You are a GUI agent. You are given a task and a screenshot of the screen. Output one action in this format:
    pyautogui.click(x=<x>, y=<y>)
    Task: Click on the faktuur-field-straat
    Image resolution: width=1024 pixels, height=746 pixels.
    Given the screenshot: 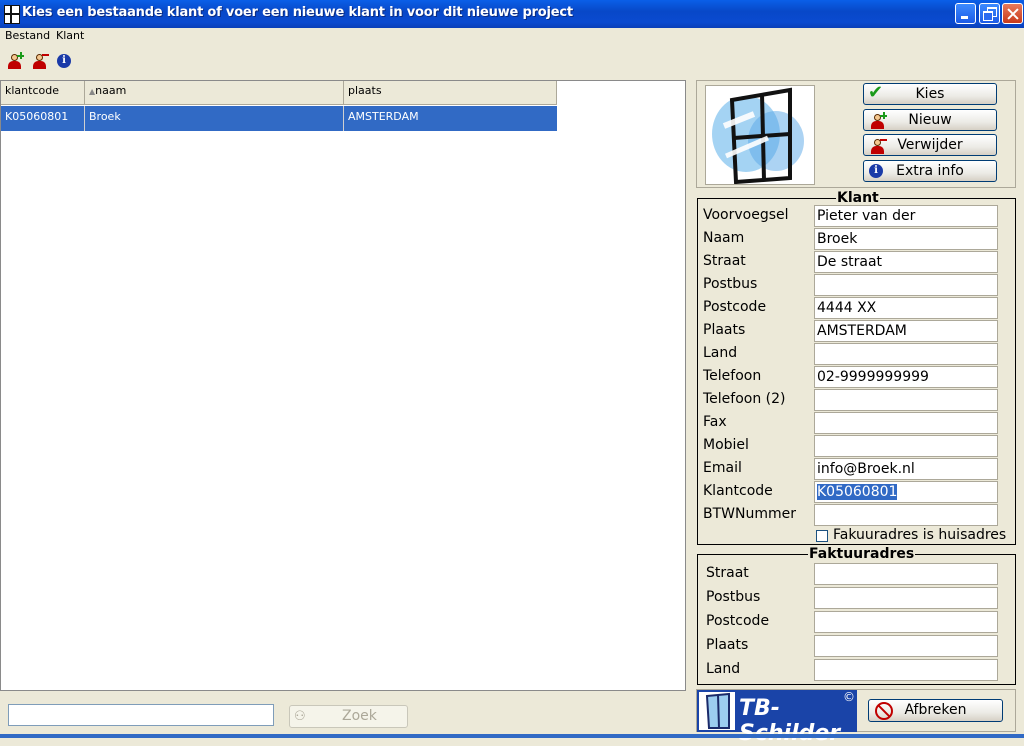 What is the action you would take?
    pyautogui.click(x=906, y=574)
    